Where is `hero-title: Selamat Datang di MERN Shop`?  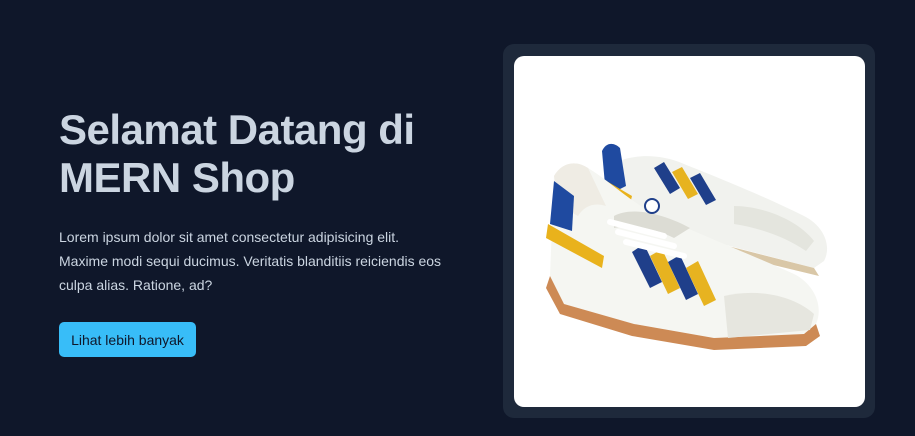
hero-title: Selamat Datang di MERN Shop is located at coordinates (237, 153).